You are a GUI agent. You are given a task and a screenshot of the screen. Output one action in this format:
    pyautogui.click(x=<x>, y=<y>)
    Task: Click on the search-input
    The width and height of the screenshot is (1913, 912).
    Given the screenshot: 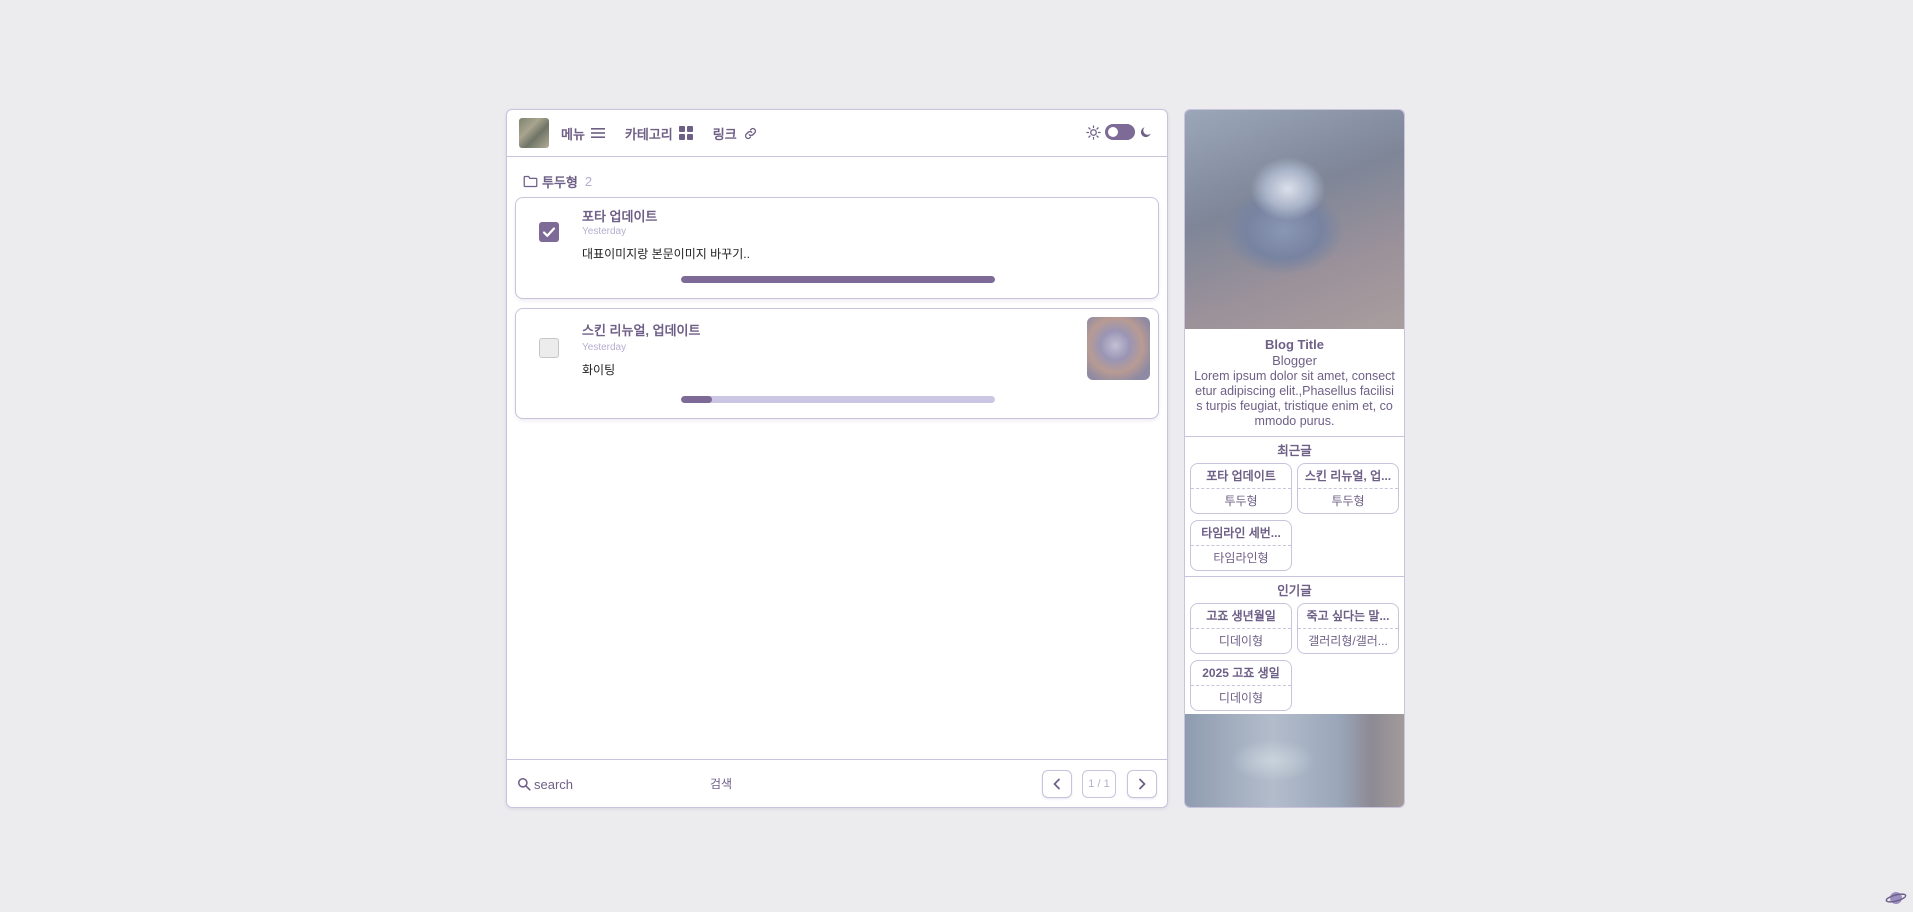 What is the action you would take?
    pyautogui.click(x=619, y=784)
    